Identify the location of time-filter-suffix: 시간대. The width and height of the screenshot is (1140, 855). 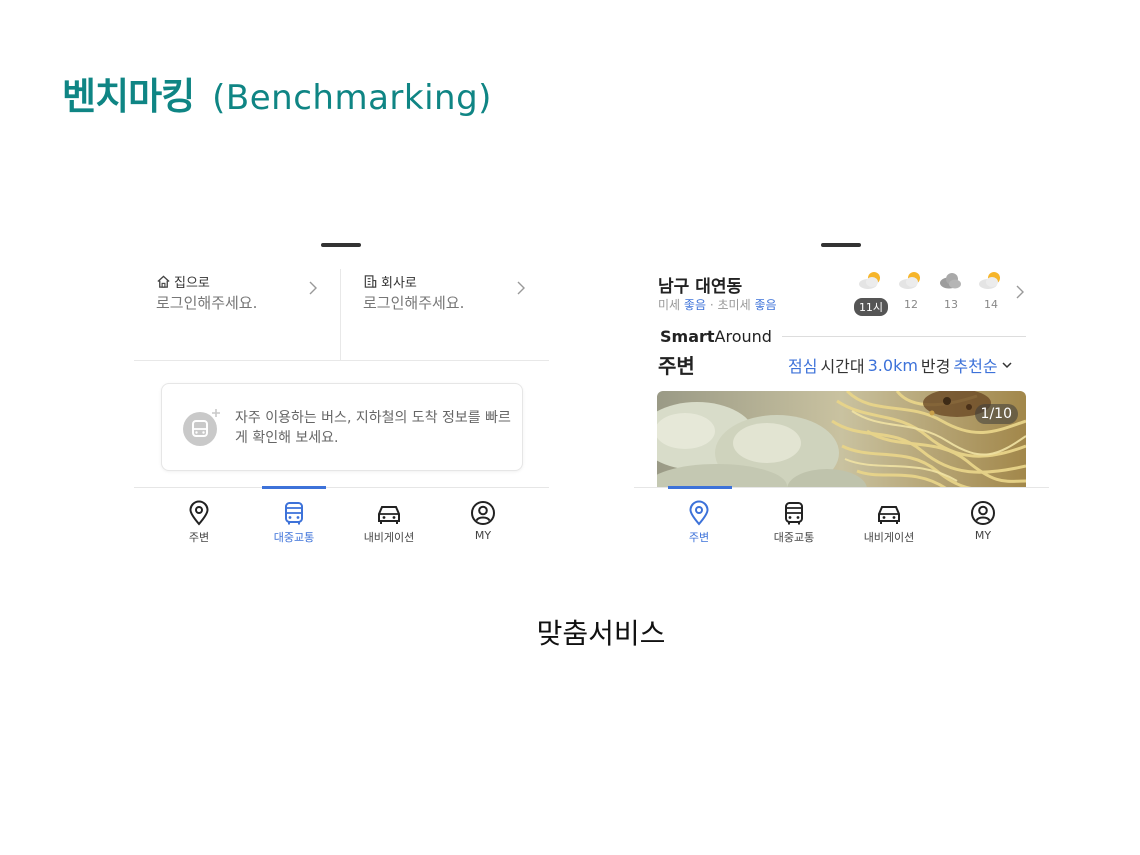
(842, 366).